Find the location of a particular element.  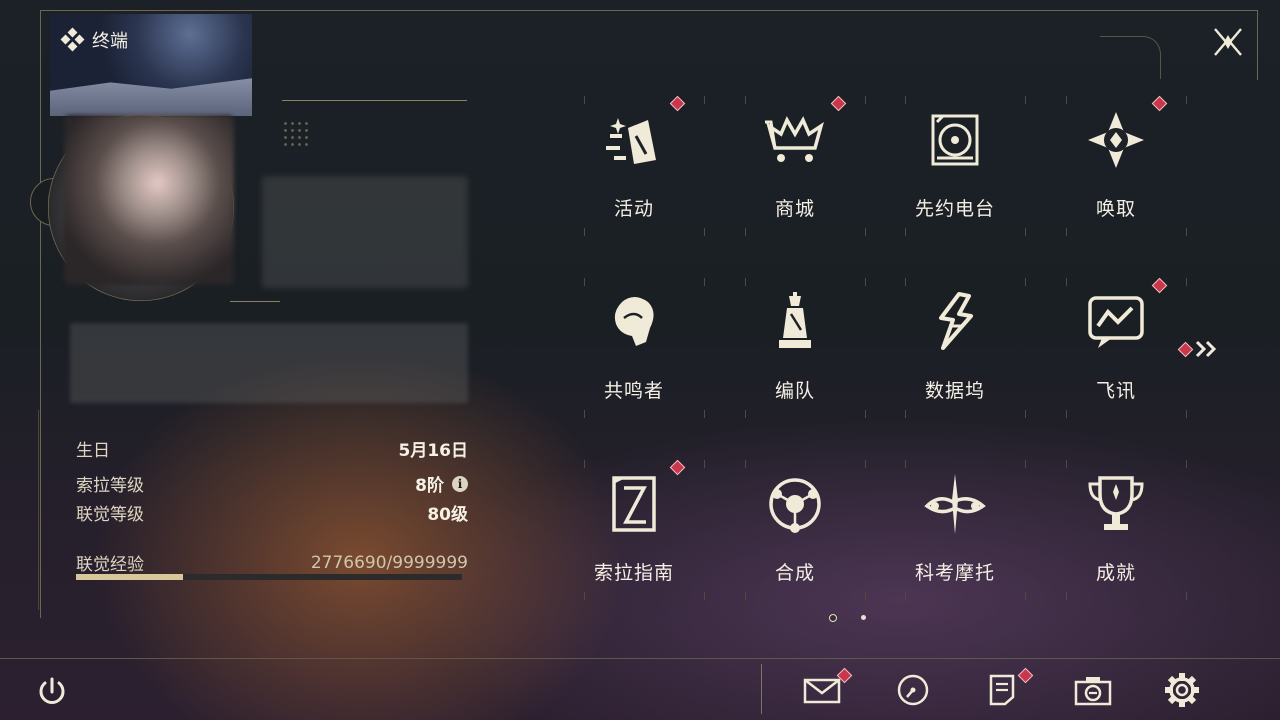

history-button is located at coordinates (913, 690).